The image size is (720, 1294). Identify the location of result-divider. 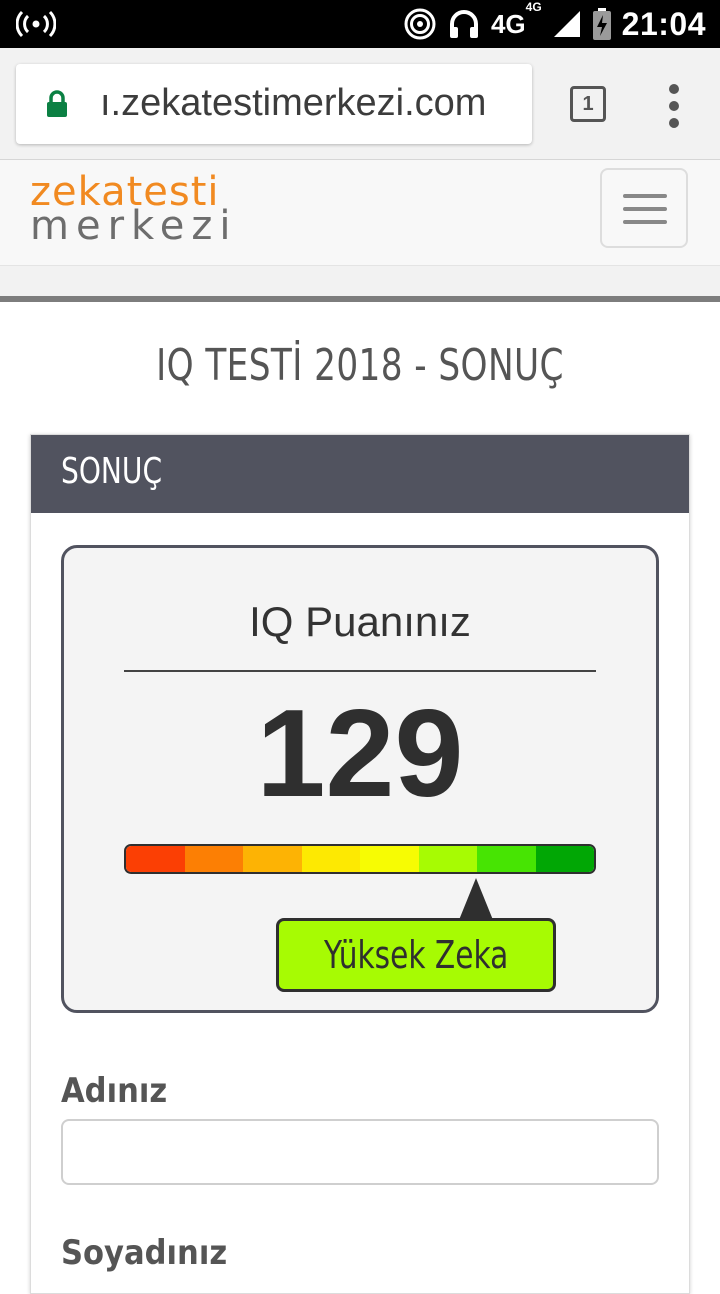
(360, 671).